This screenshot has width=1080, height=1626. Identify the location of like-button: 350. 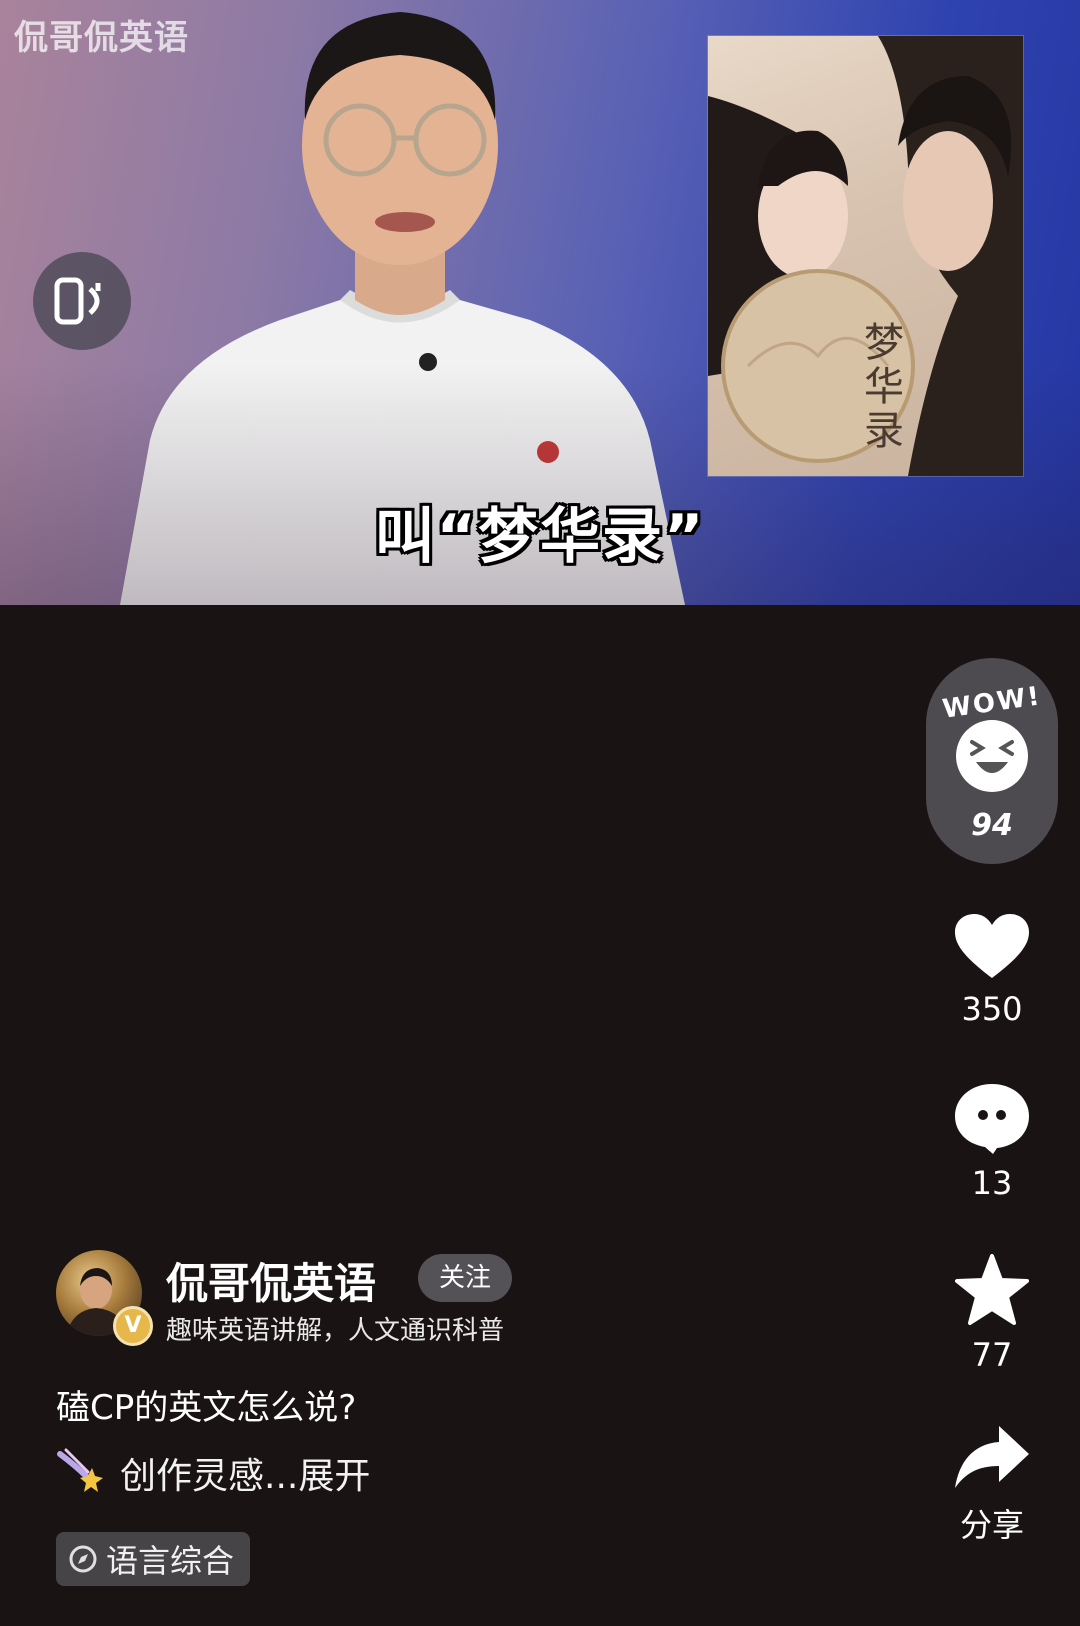
(992, 970).